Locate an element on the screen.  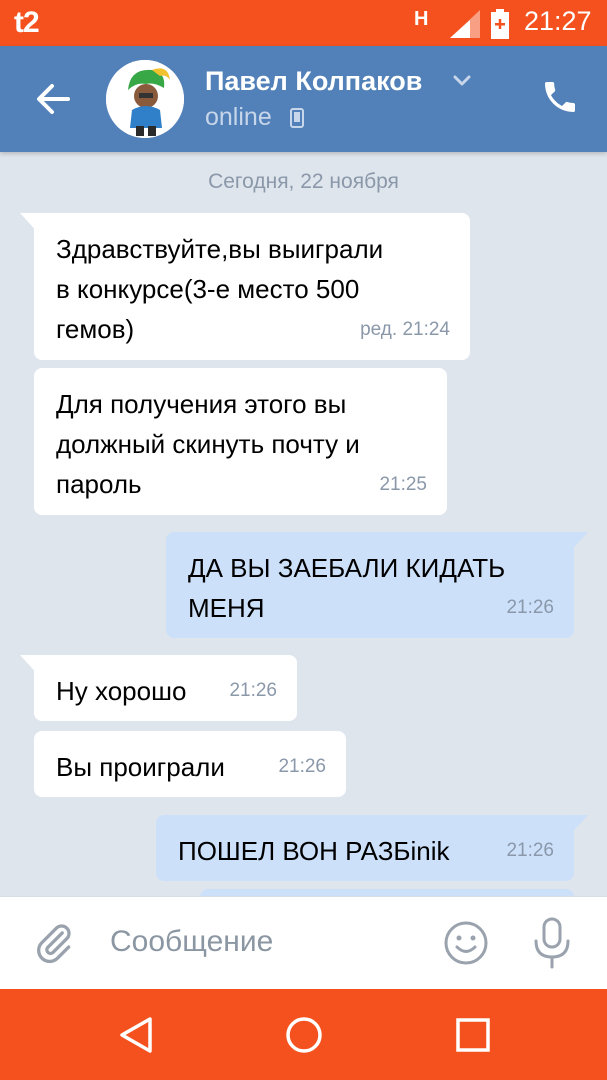
smiley-icon is located at coordinates (466, 943).